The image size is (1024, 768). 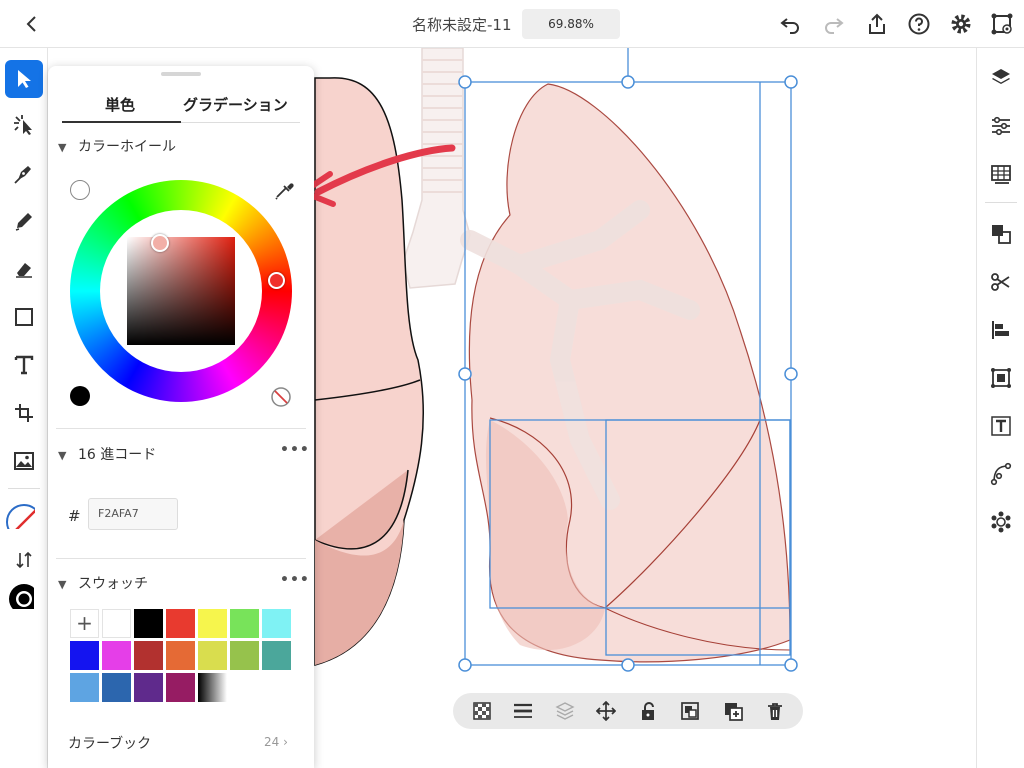 I want to click on libraries-icon, so click(x=1001, y=174).